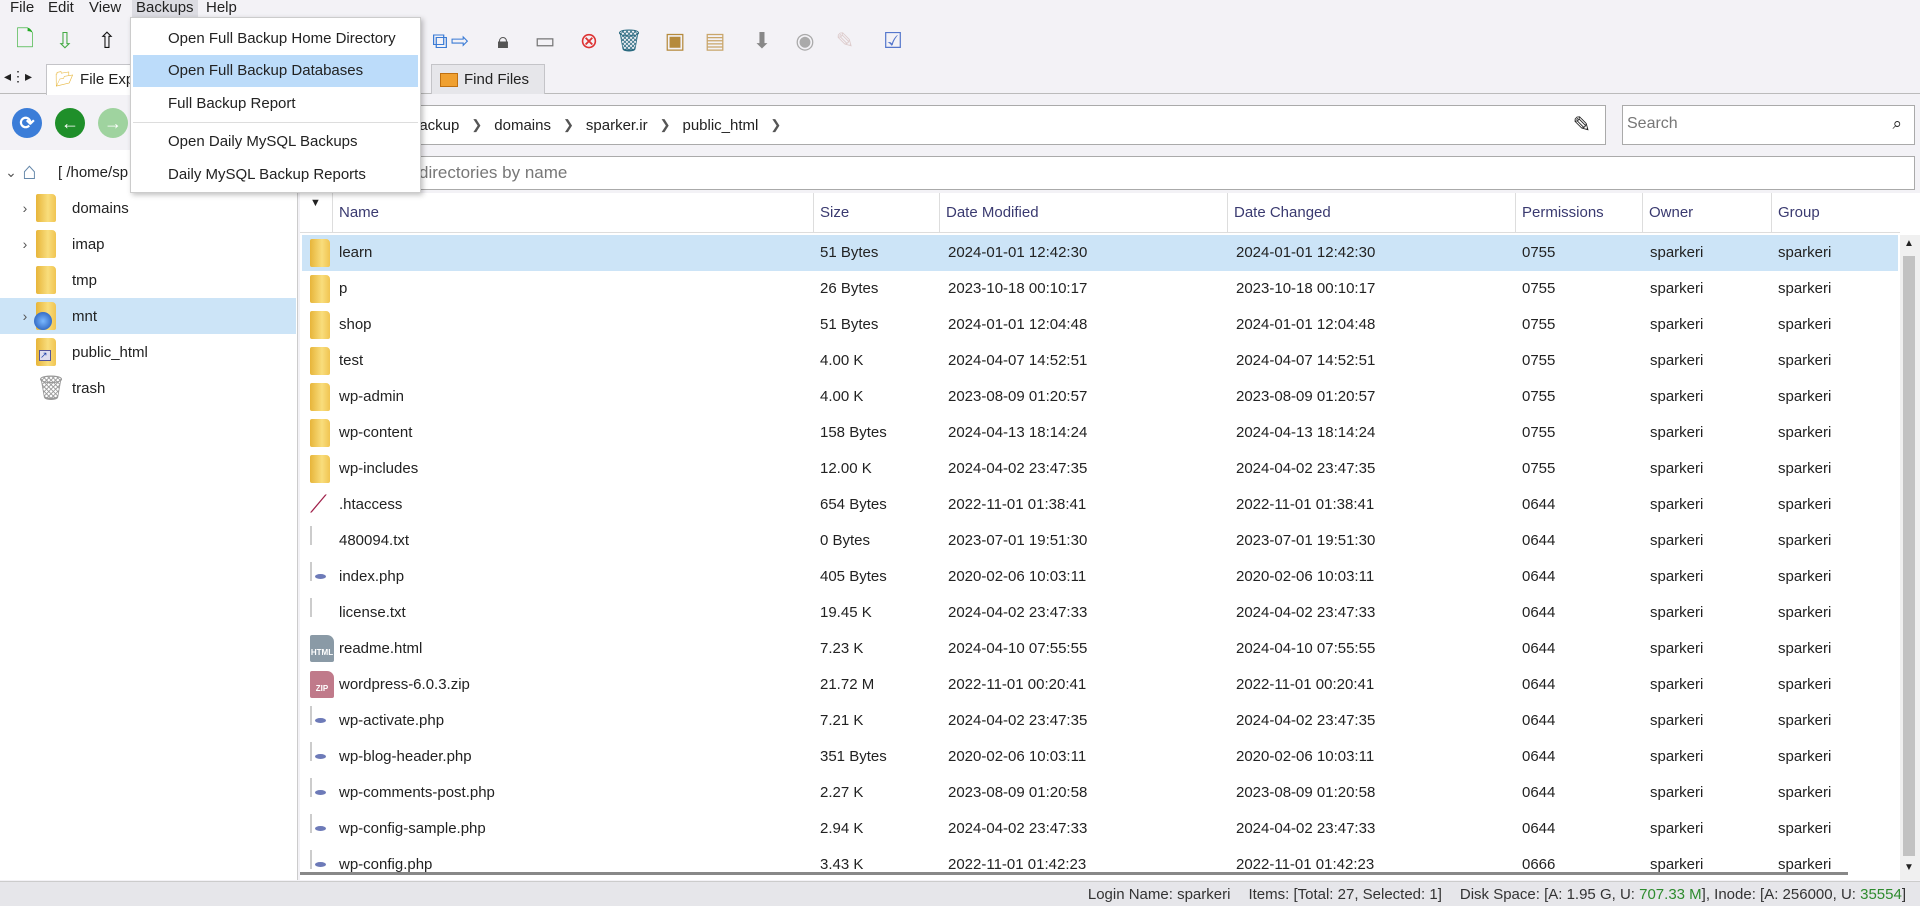  I want to click on forward-button: →, so click(113, 123).